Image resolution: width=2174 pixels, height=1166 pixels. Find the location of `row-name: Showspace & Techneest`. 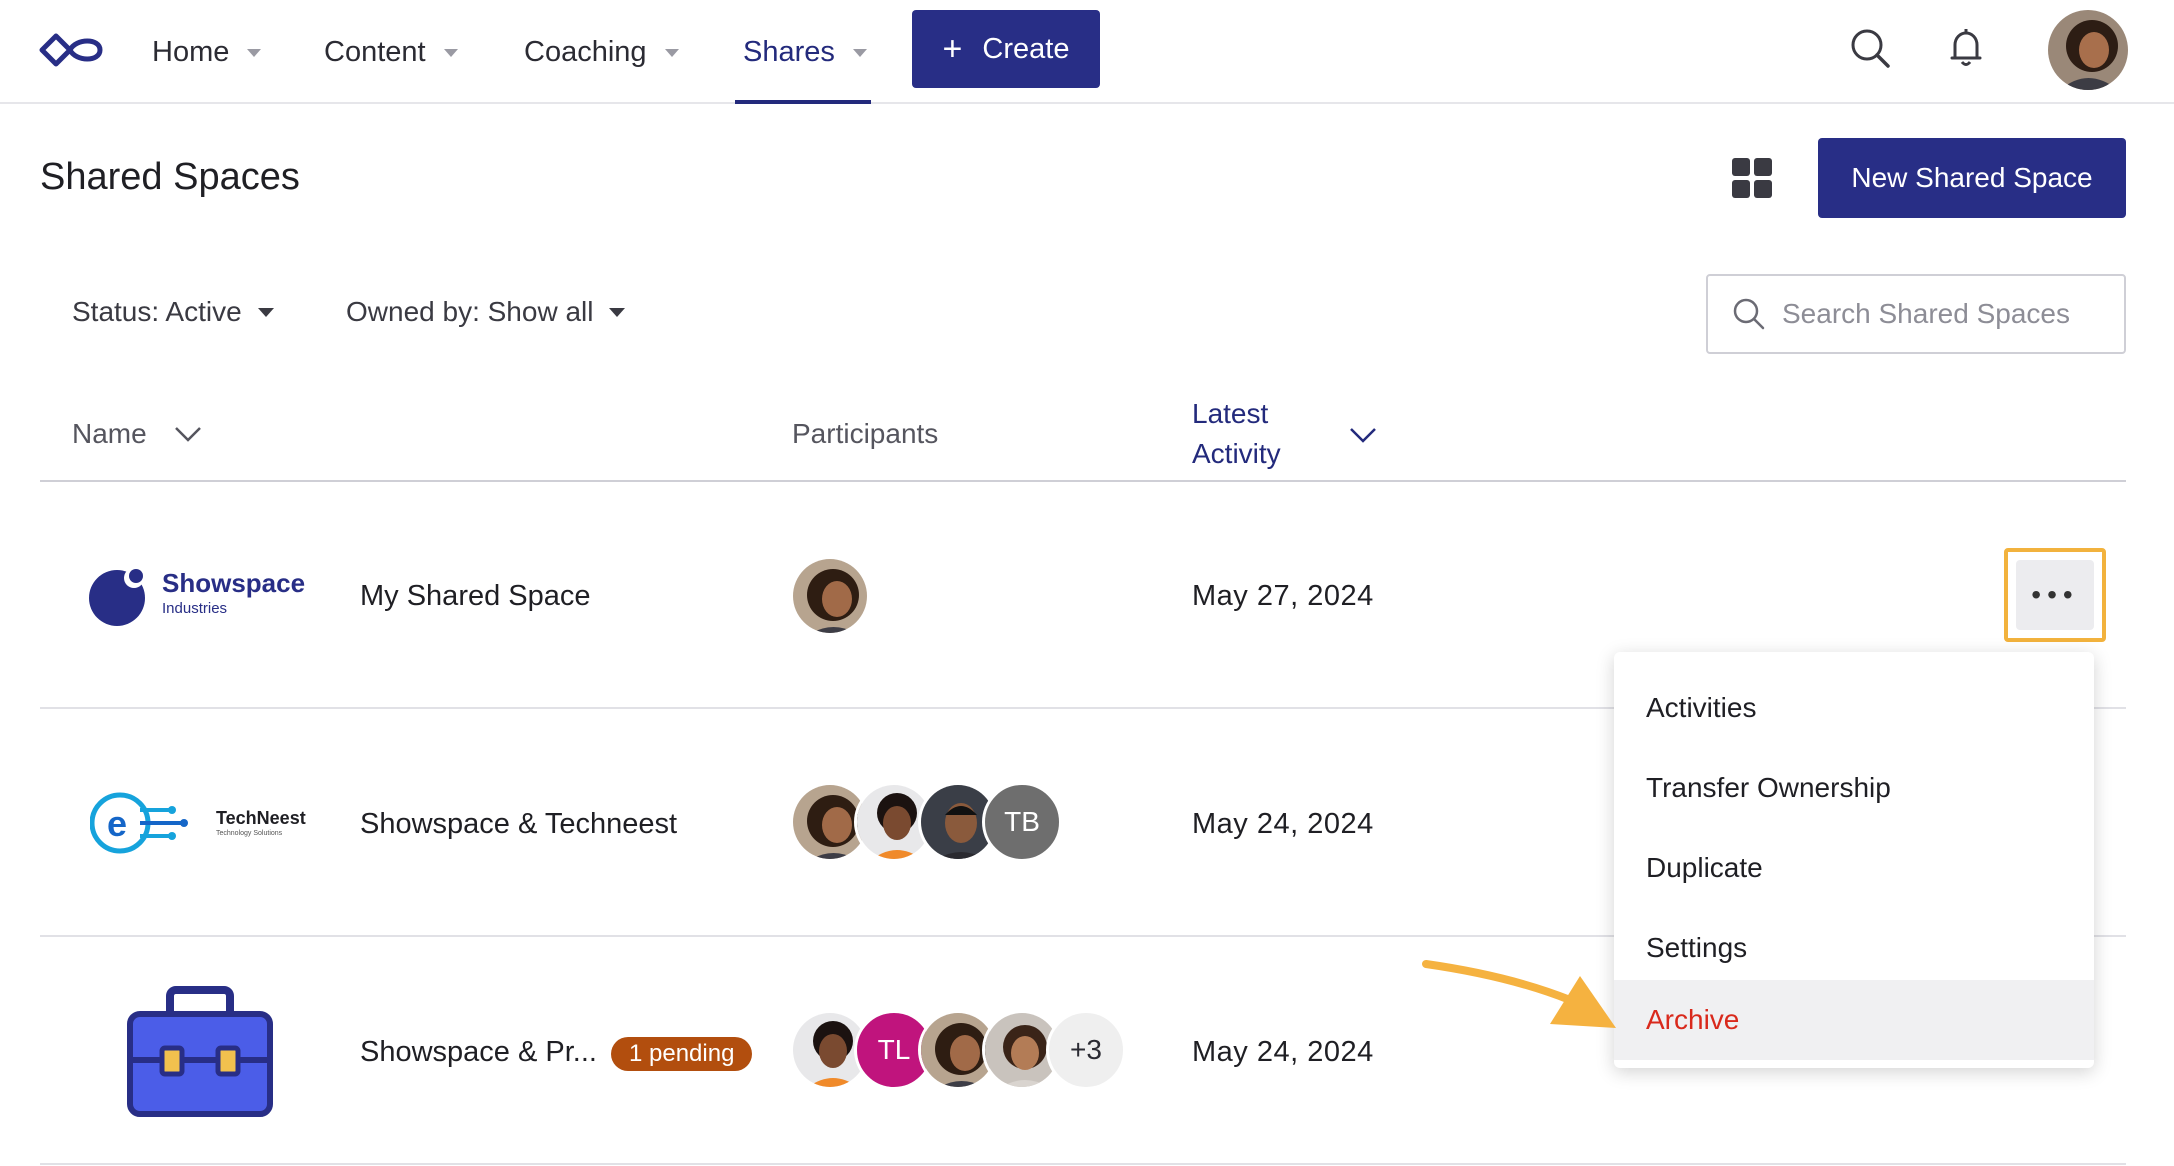

row-name: Showspace & Techneest is located at coordinates (518, 824).